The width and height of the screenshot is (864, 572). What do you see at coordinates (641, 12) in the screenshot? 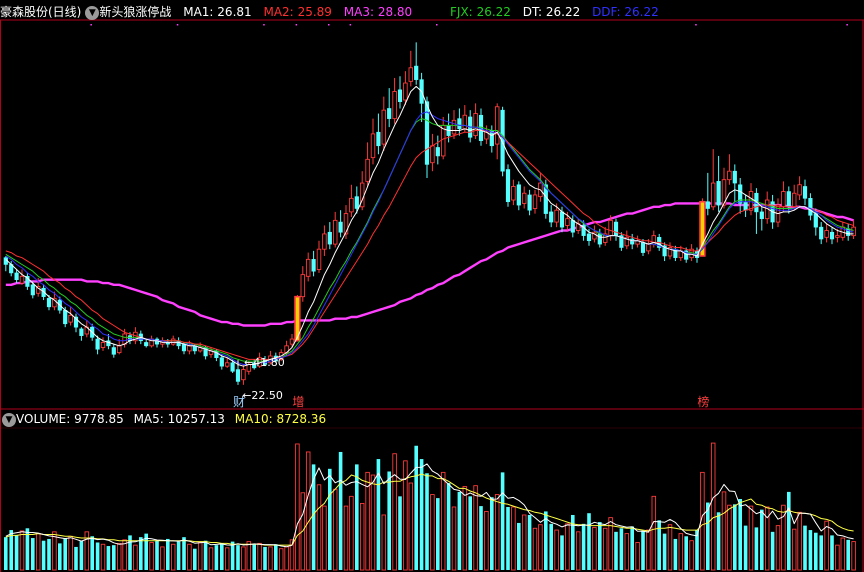
I see `ddf-value: 26.22` at bounding box center [641, 12].